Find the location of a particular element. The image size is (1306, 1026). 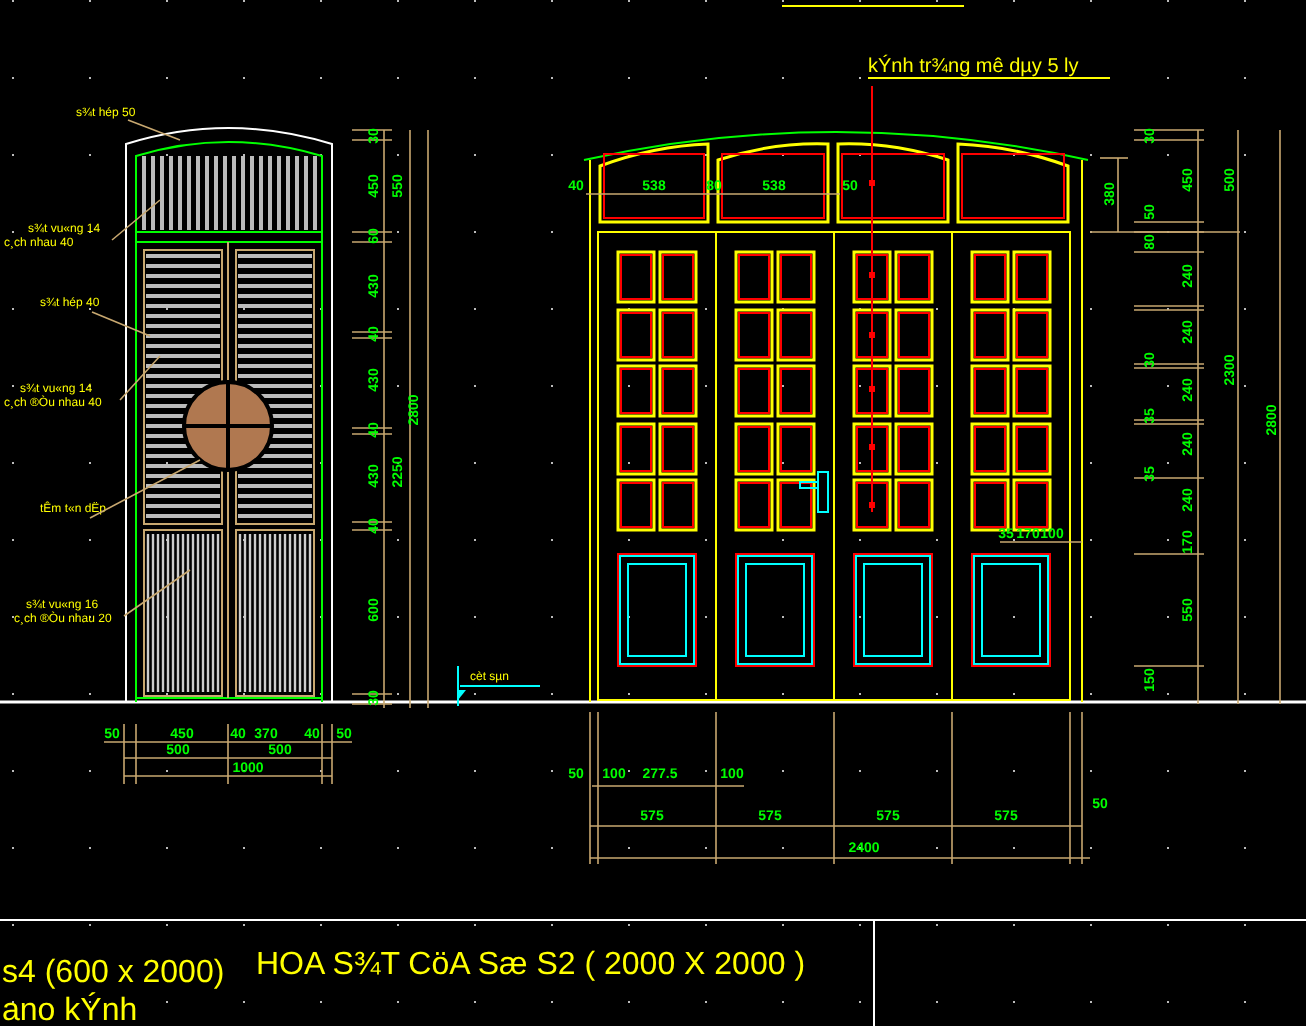

door-handle-icon is located at coordinates (814, 492).